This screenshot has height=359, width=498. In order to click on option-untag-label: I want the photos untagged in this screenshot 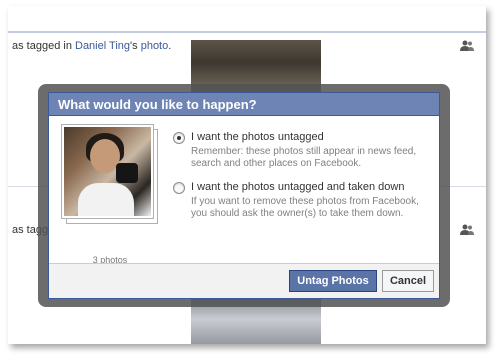, I will do `click(257, 137)`.